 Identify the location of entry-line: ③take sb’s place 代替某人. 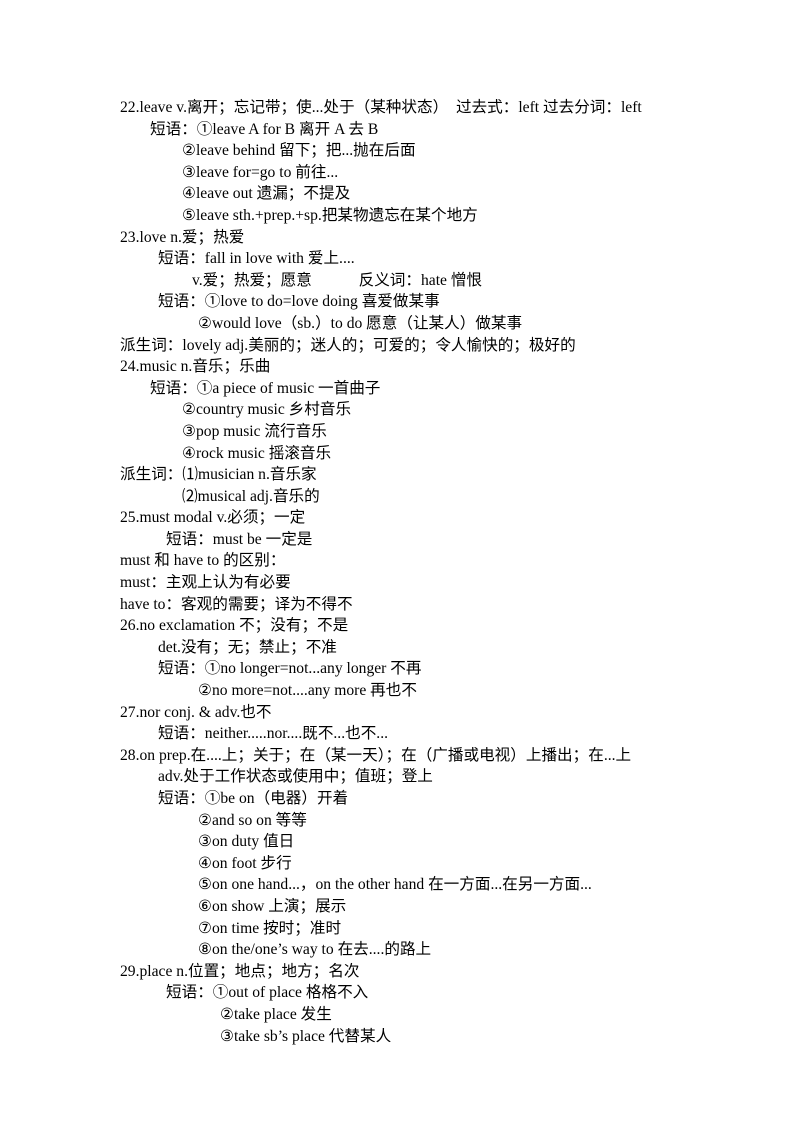
(306, 1036).